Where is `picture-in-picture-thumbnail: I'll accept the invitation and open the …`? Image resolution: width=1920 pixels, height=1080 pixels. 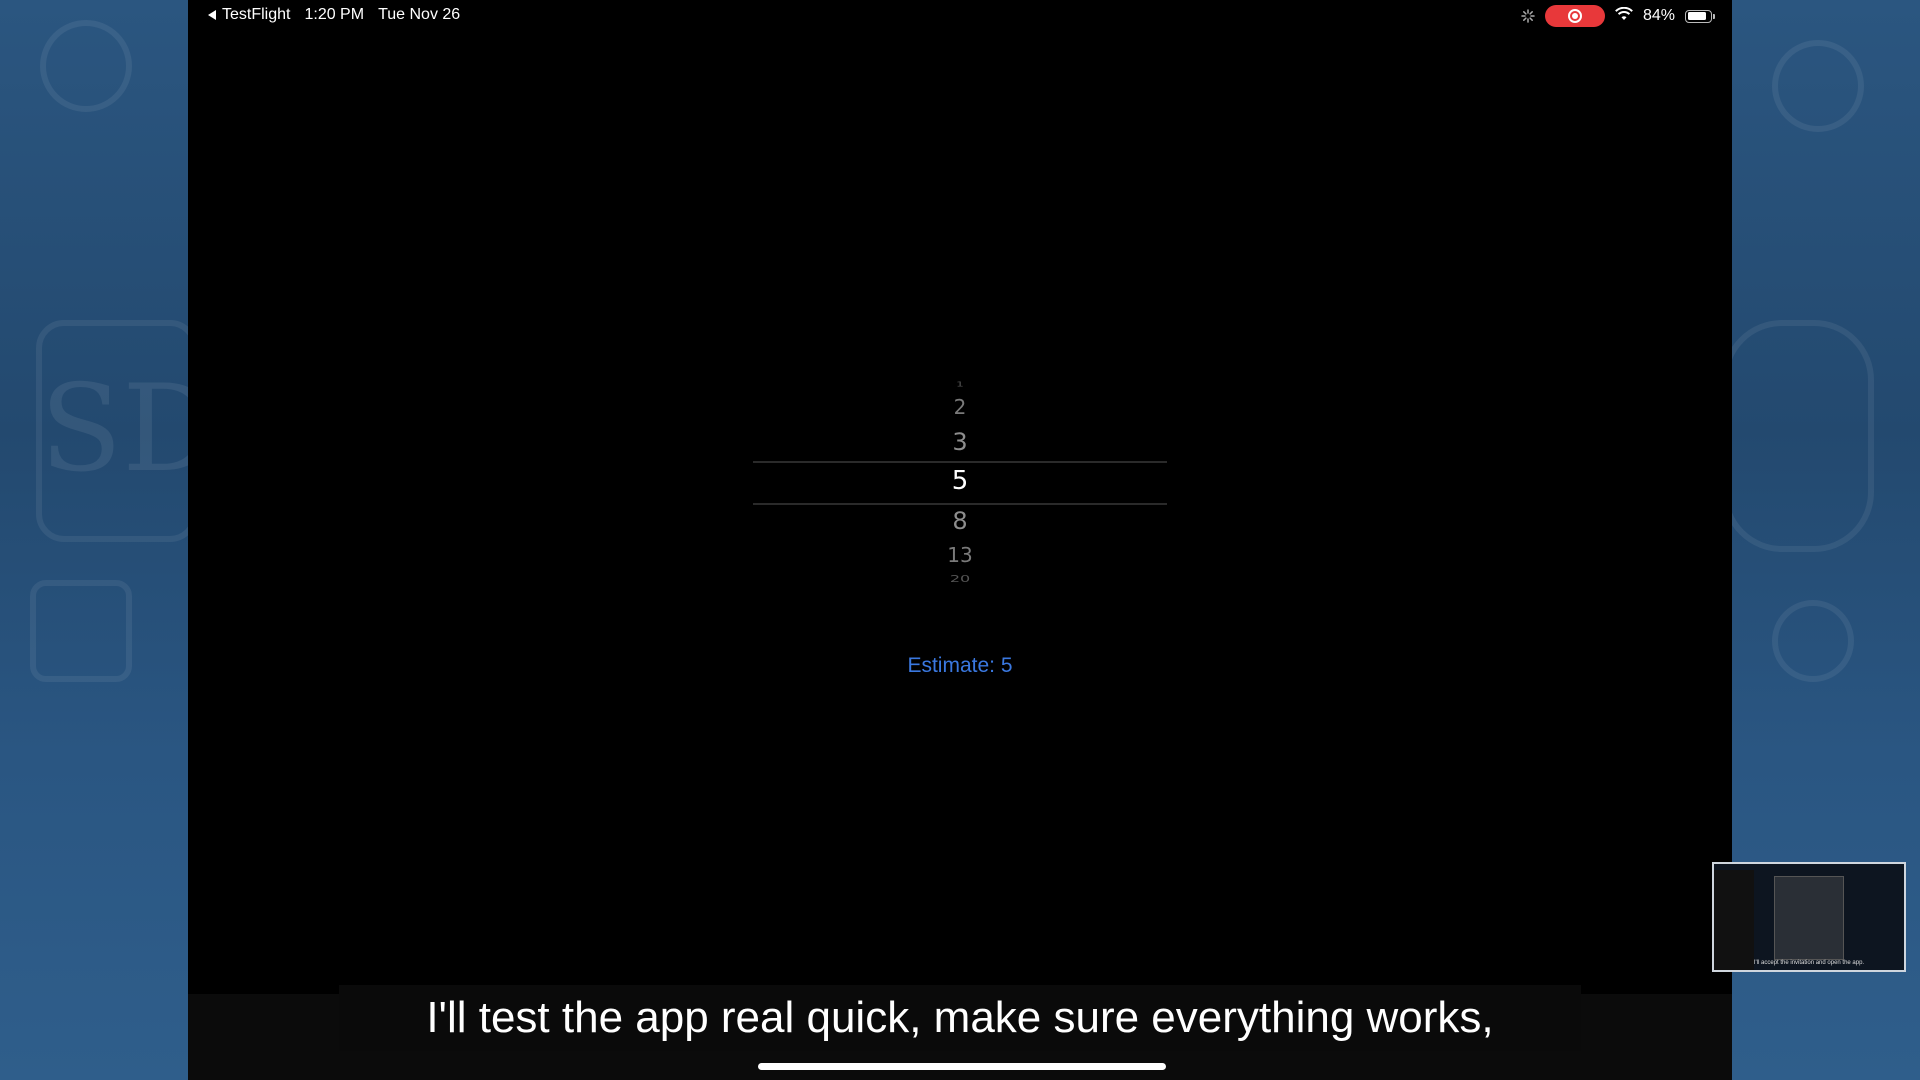
picture-in-picture-thumbnail: I'll accept the invitation and open the … is located at coordinates (1809, 917).